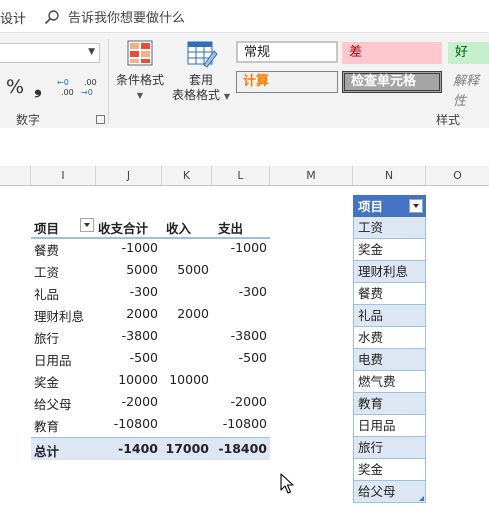 Image resolution: width=489 pixels, height=515 pixels. What do you see at coordinates (189, 379) in the screenshot?
I see `pivot-cell-income: 10000` at bounding box center [189, 379].